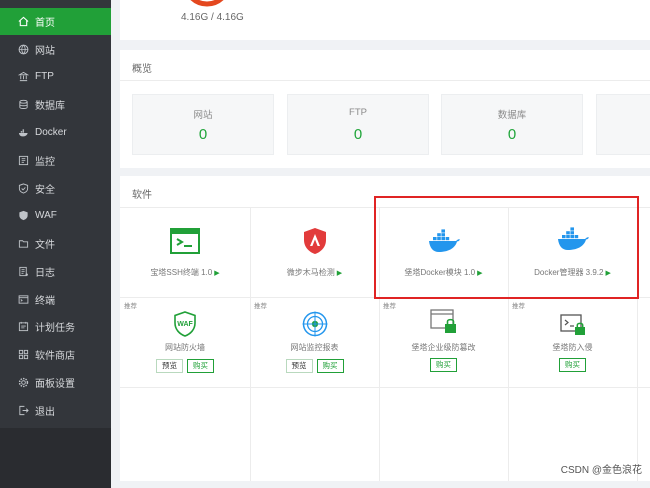  I want to click on sidebar-item-label: 软件商店, so click(55, 356).